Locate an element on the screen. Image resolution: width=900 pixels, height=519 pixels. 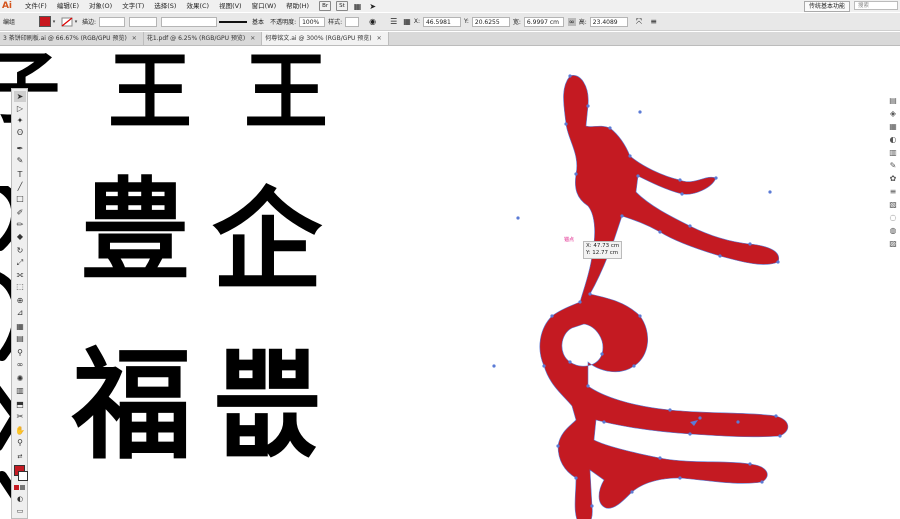
menu-effect: 效果(C) is located at coordinates (197, 6).